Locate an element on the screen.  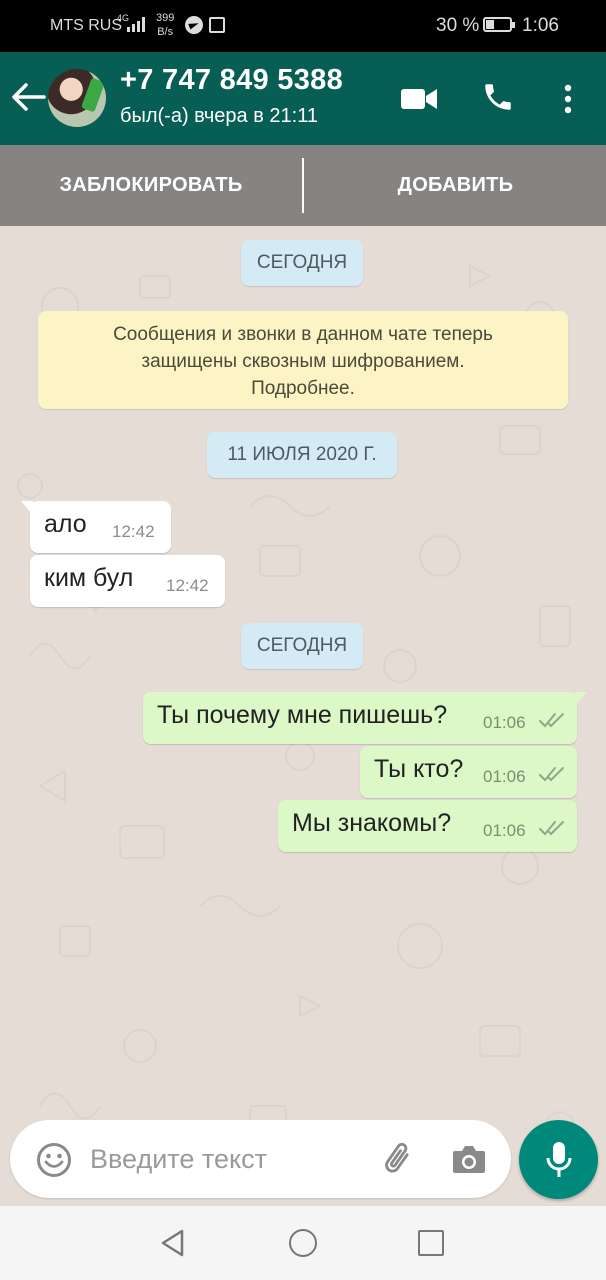
message-incoming: ким бул 12:42 is located at coordinates (127, 581).